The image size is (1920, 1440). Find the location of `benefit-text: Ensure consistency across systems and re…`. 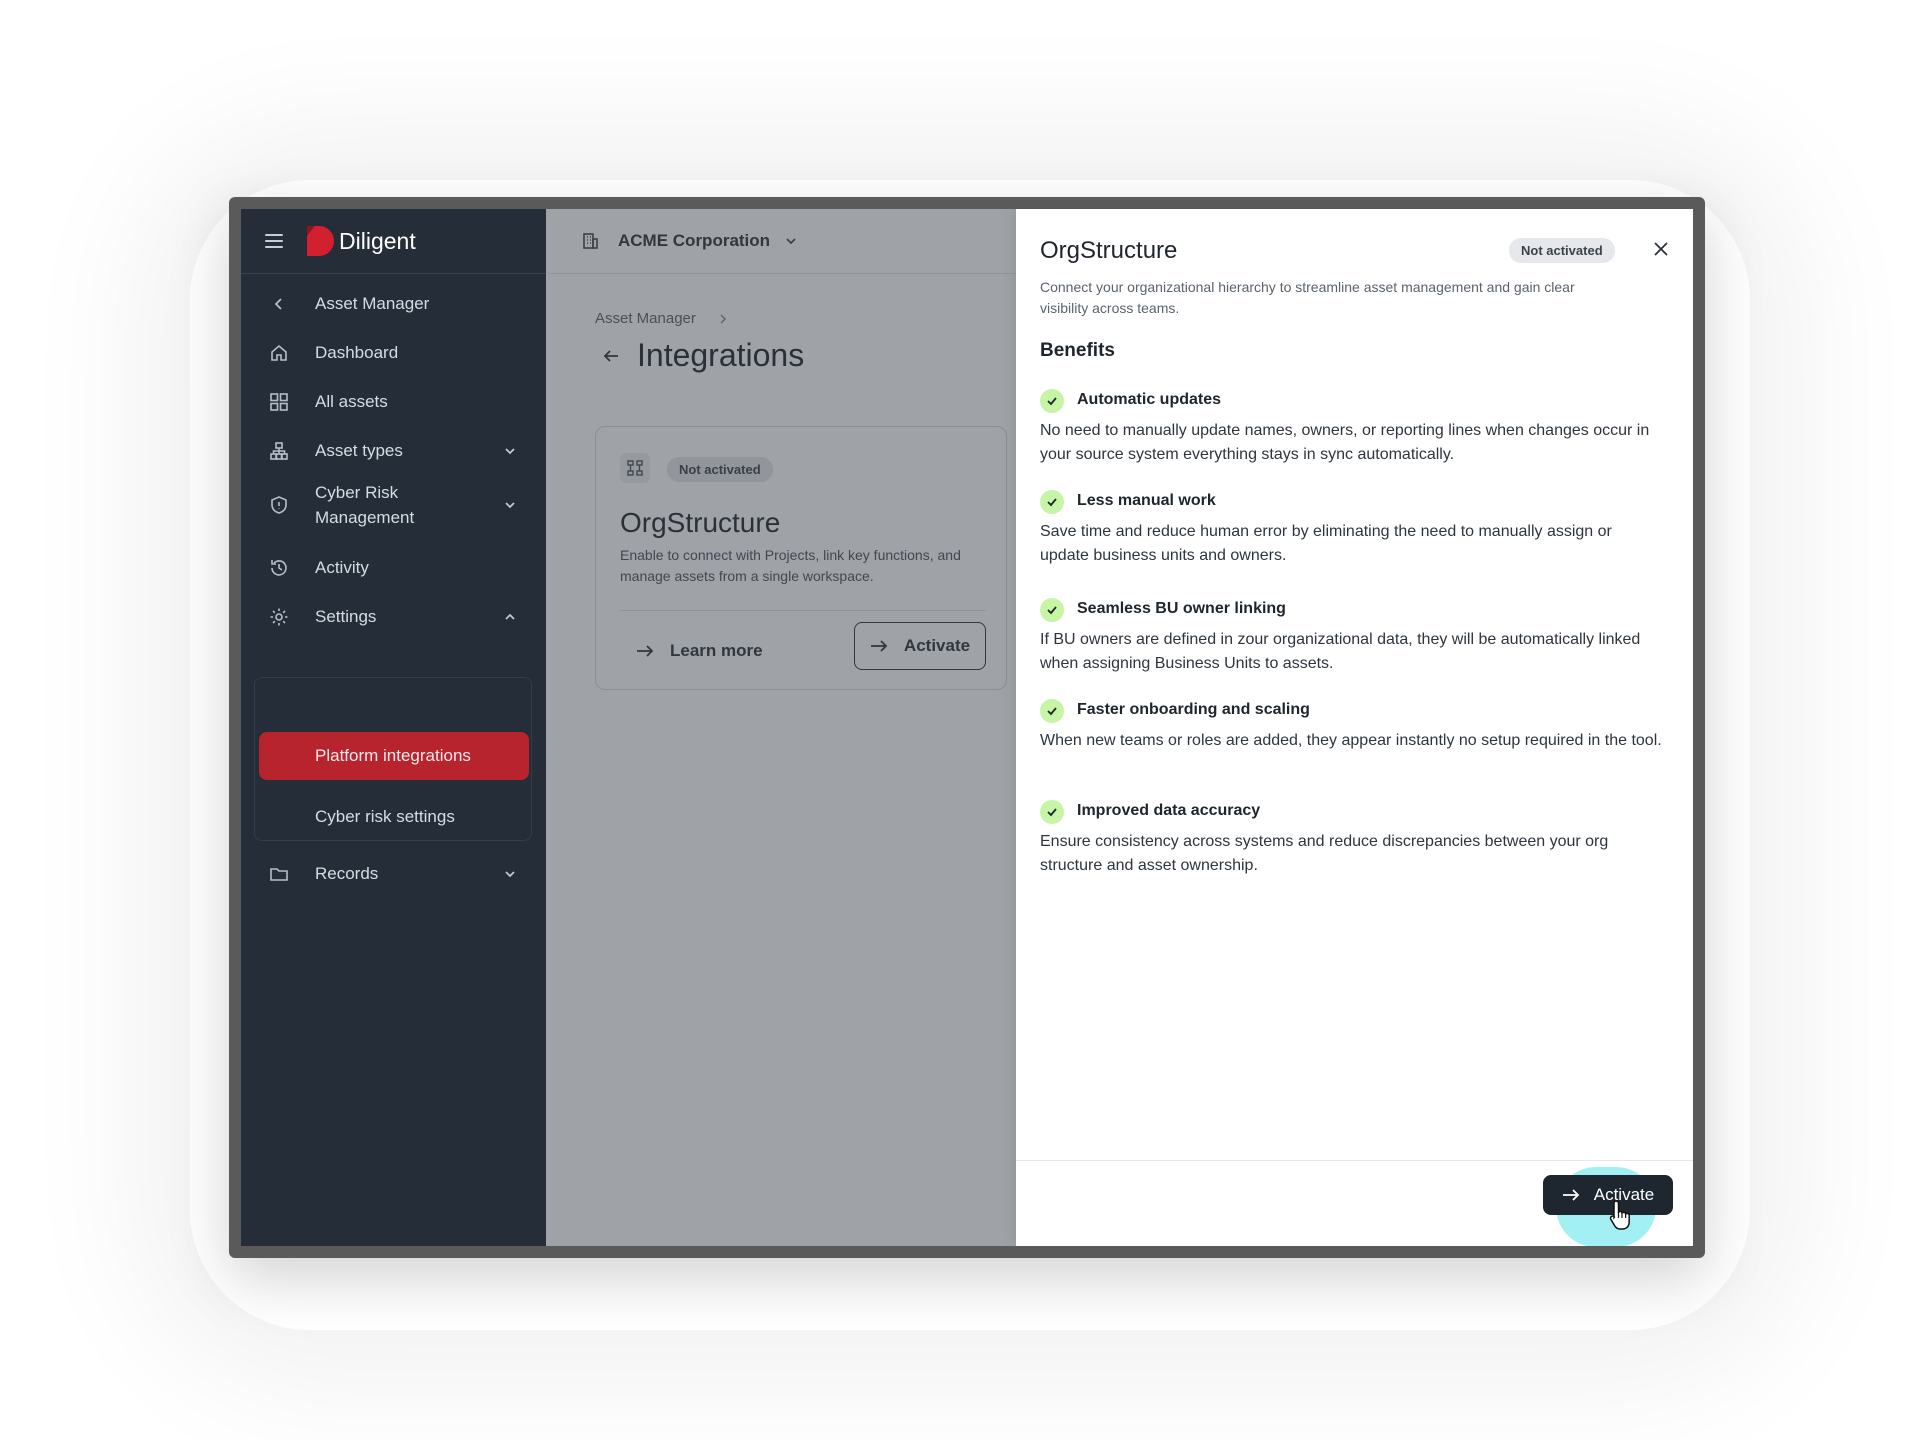

benefit-text: Ensure consistency across systems and re… is located at coordinates (1324, 853).